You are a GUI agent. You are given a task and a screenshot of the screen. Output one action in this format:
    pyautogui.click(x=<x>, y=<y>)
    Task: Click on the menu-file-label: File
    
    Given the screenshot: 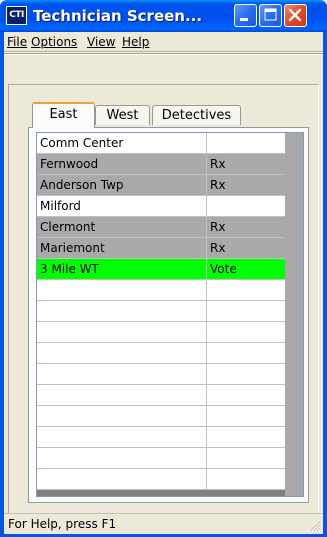 What is the action you would take?
    pyautogui.click(x=17, y=42)
    